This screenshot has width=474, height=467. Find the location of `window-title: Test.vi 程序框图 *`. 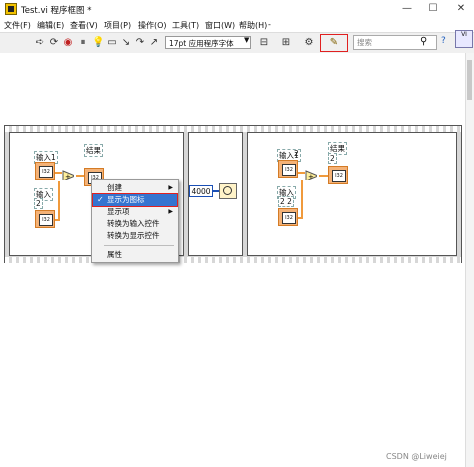

window-title: Test.vi 程序框图 * is located at coordinates (56, 11).